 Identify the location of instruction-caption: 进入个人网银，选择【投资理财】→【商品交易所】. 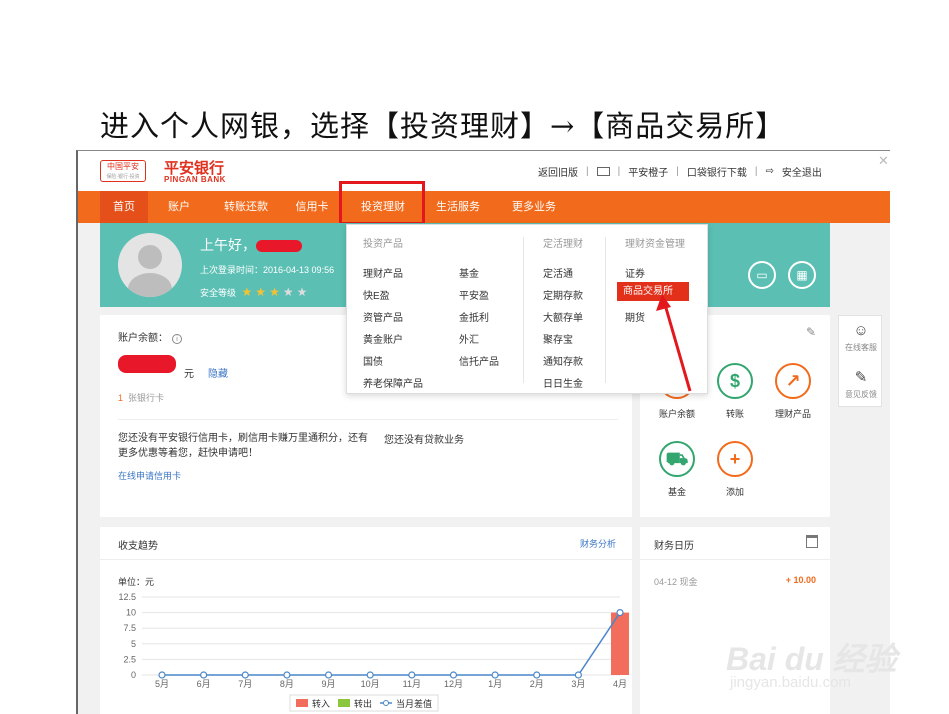
(443, 126).